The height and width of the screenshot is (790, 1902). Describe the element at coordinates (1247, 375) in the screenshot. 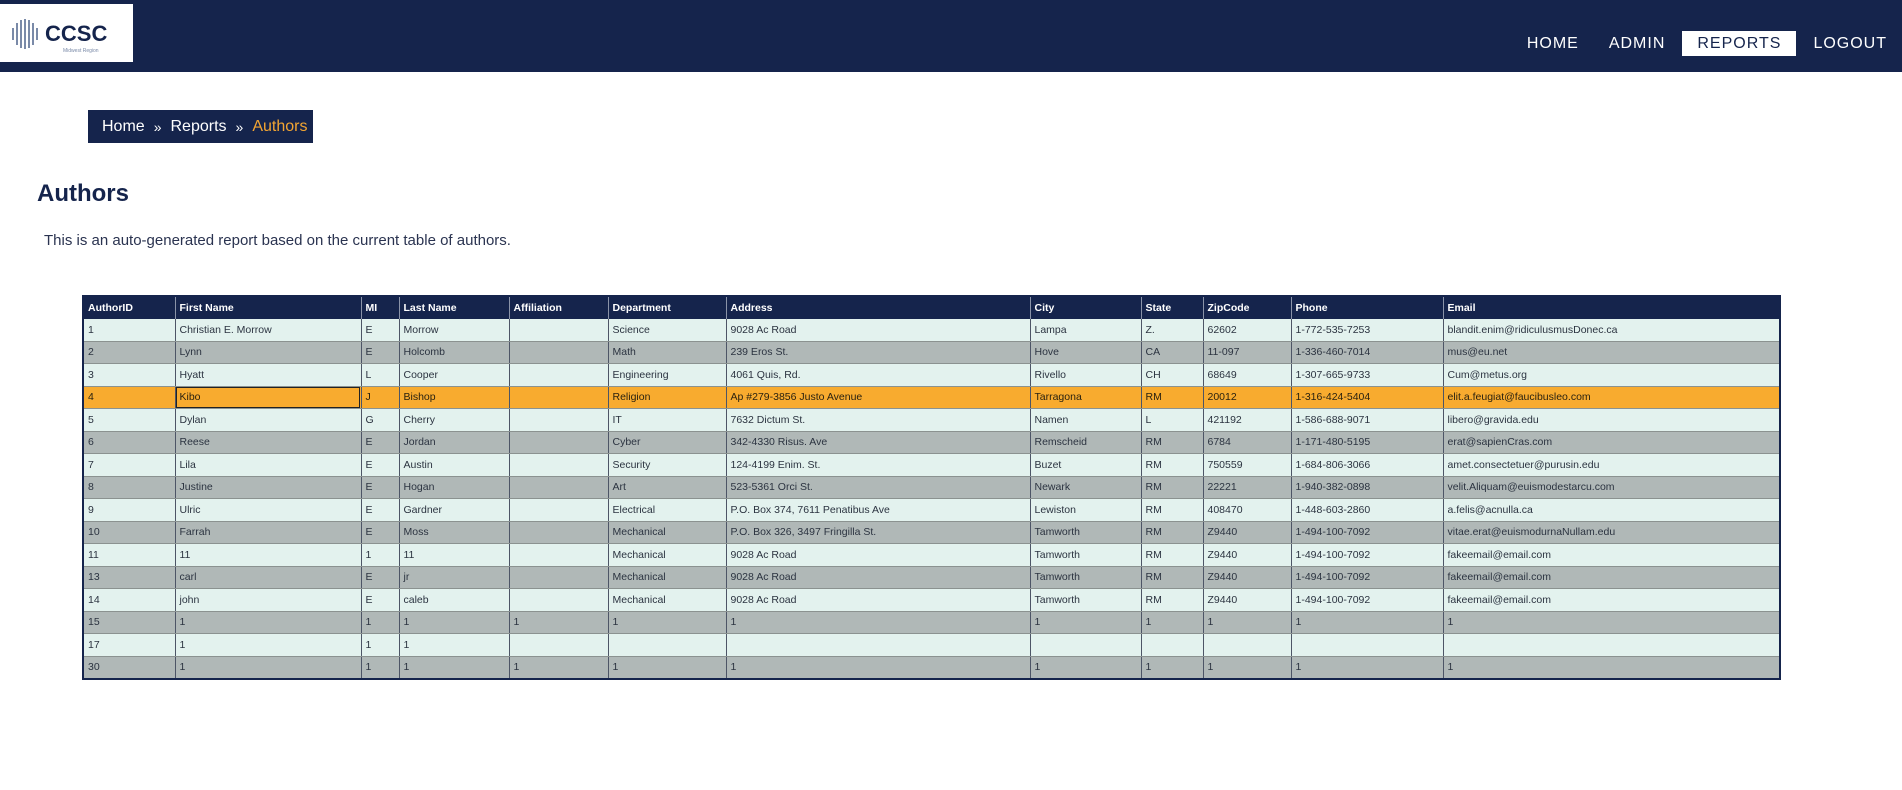

I see `table-cell: 68649` at that location.